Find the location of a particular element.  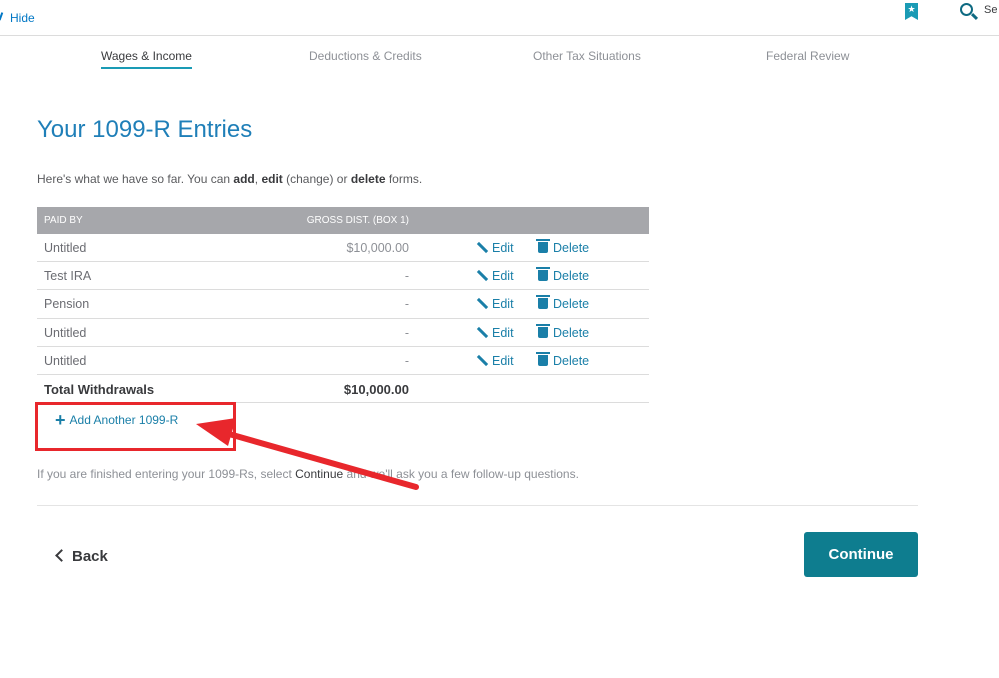

step-federal-review: Federal Review is located at coordinates (807, 56).